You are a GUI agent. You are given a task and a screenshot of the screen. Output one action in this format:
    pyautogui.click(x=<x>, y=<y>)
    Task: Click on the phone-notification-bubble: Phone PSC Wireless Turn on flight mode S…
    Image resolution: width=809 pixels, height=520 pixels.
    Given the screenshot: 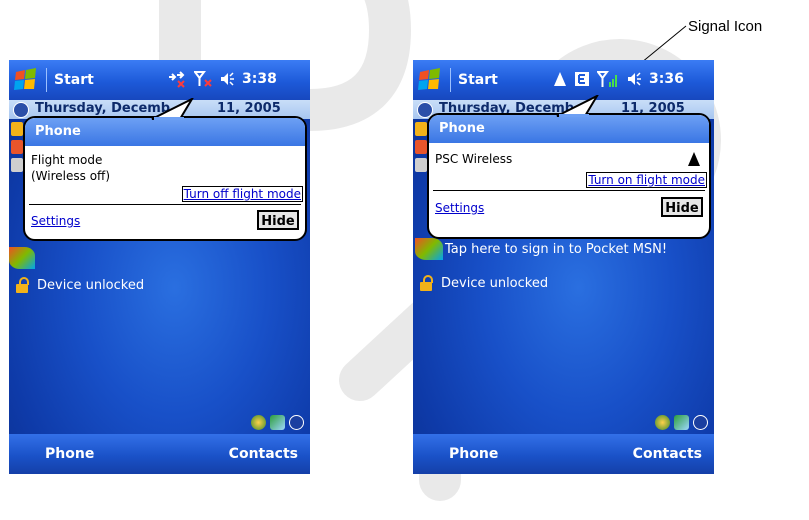 What is the action you would take?
    pyautogui.click(x=569, y=176)
    